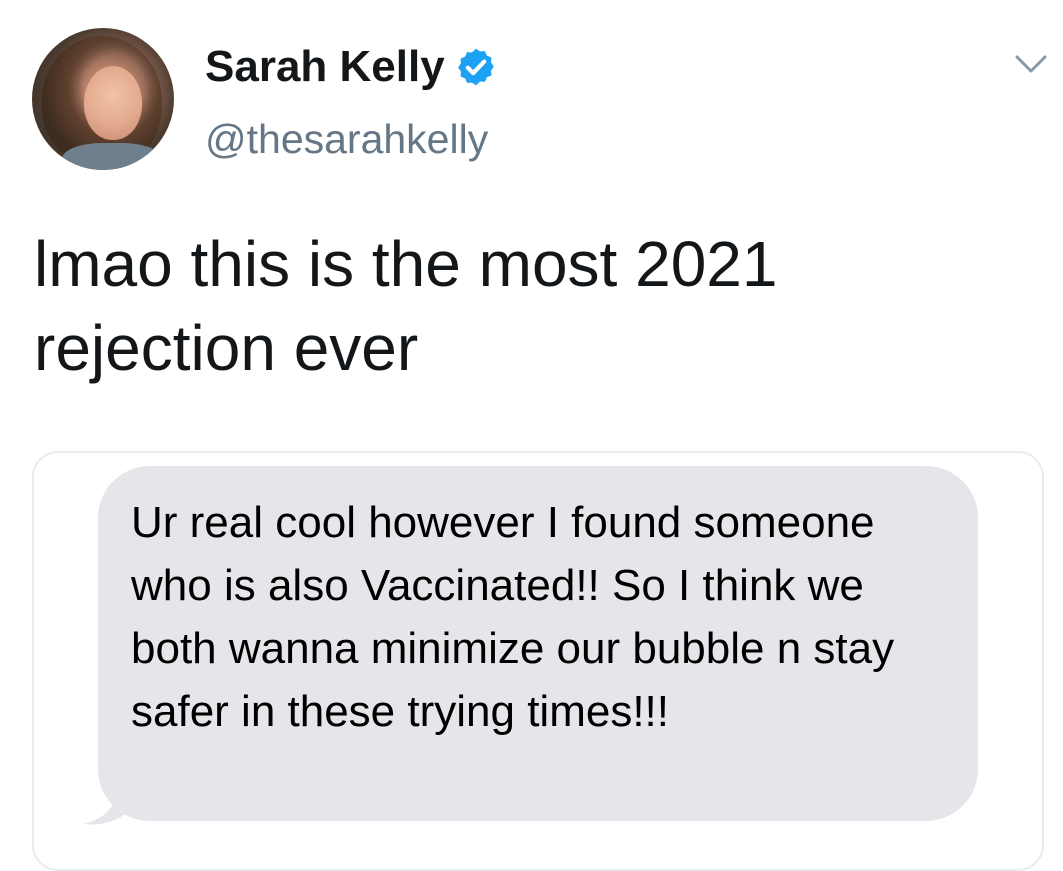 This screenshot has height=871, width=1063. I want to click on avatar-face, so click(113, 103).